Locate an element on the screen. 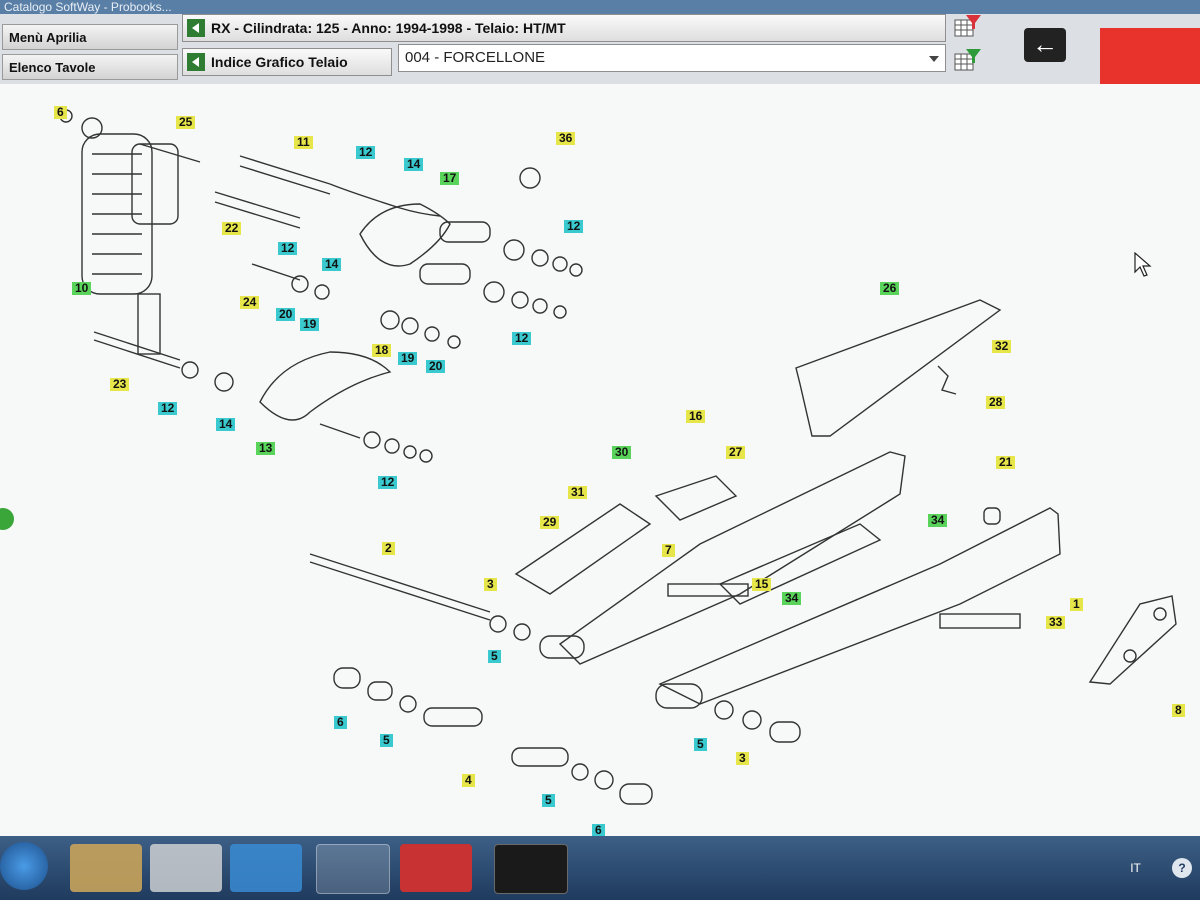 This screenshot has width=1200, height=900. system-tray: IT ? is located at coordinates (1161, 868).